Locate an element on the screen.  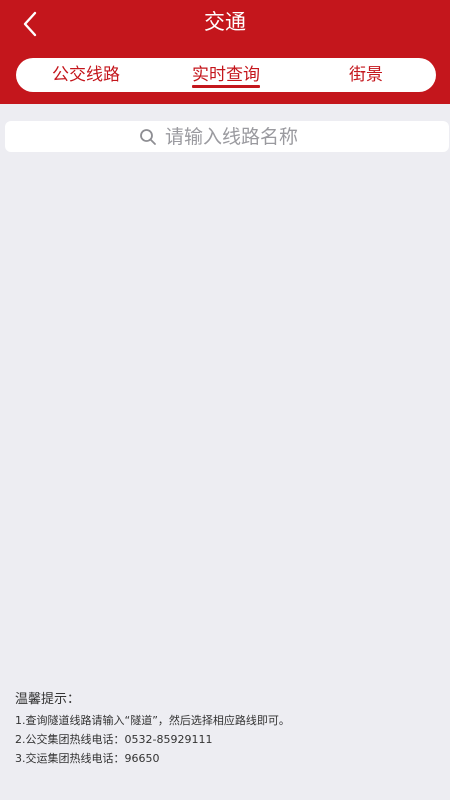
tab-label: 公交线路 is located at coordinates (86, 75).